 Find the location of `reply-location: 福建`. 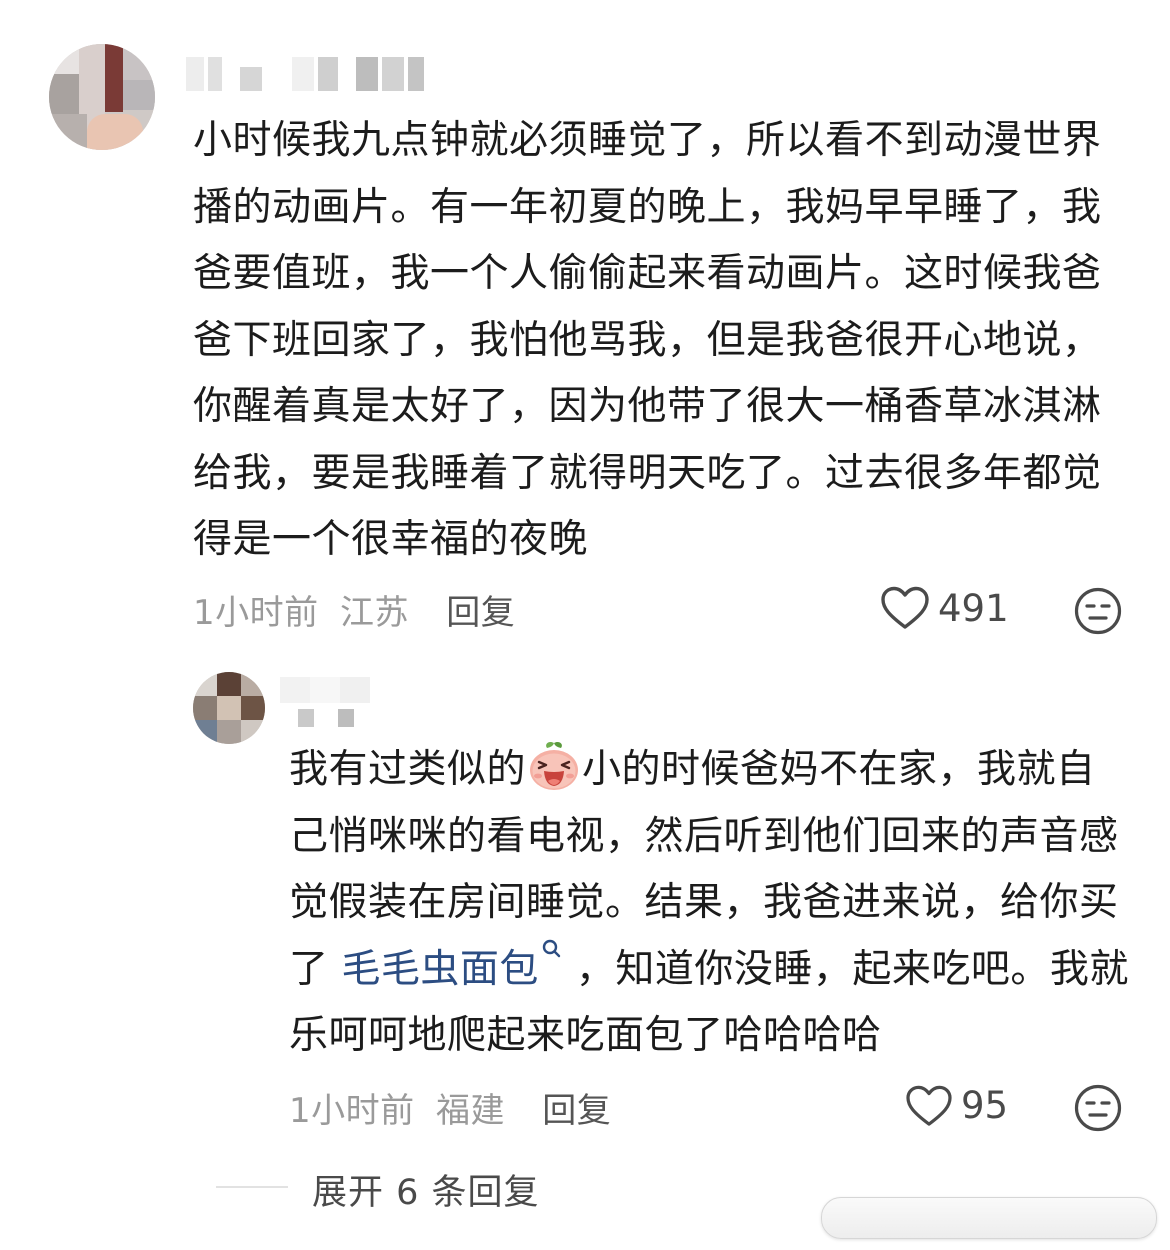

reply-location: 福建 is located at coordinates (470, 1111).